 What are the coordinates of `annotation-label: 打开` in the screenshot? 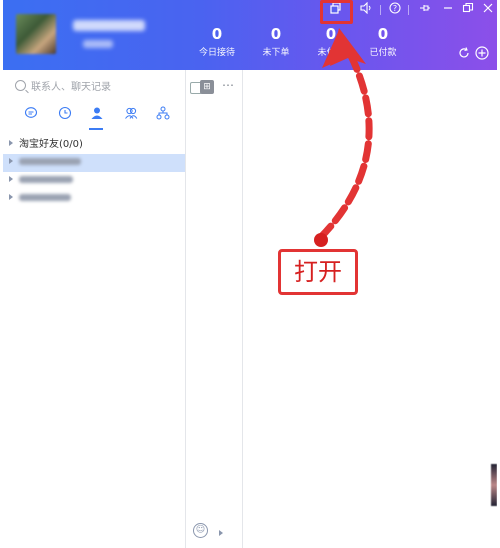 It's located at (318, 272).